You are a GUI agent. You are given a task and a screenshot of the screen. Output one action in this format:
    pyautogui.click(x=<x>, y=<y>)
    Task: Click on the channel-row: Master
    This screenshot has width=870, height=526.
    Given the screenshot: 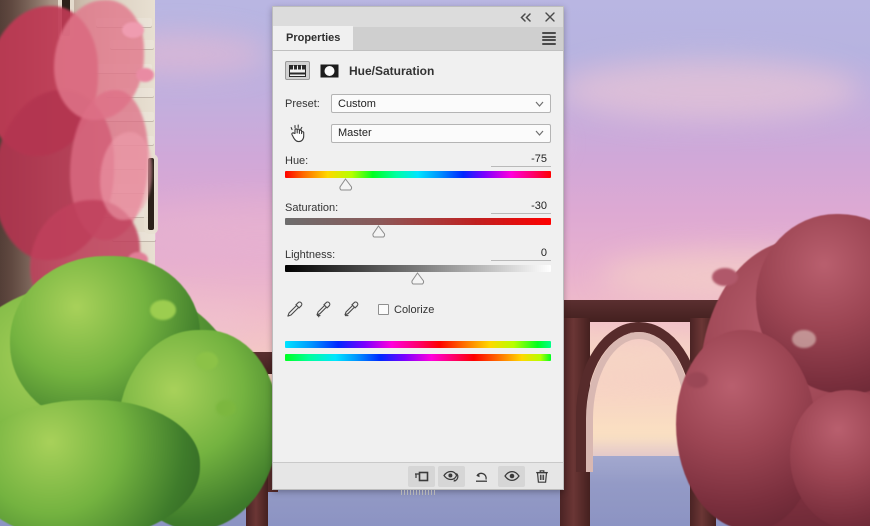 What is the action you would take?
    pyautogui.click(x=418, y=133)
    